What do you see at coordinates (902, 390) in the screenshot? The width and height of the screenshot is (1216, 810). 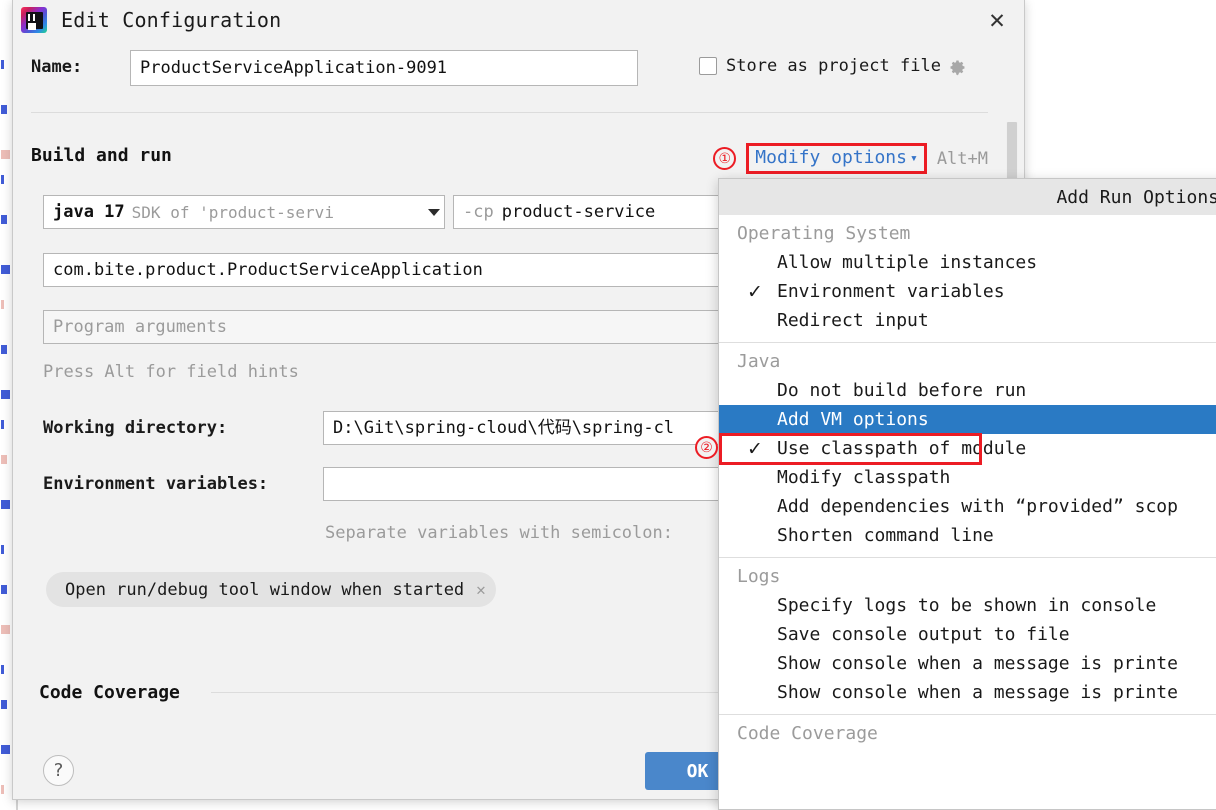 I see `menu-item-label: Do not build before run` at bounding box center [902, 390].